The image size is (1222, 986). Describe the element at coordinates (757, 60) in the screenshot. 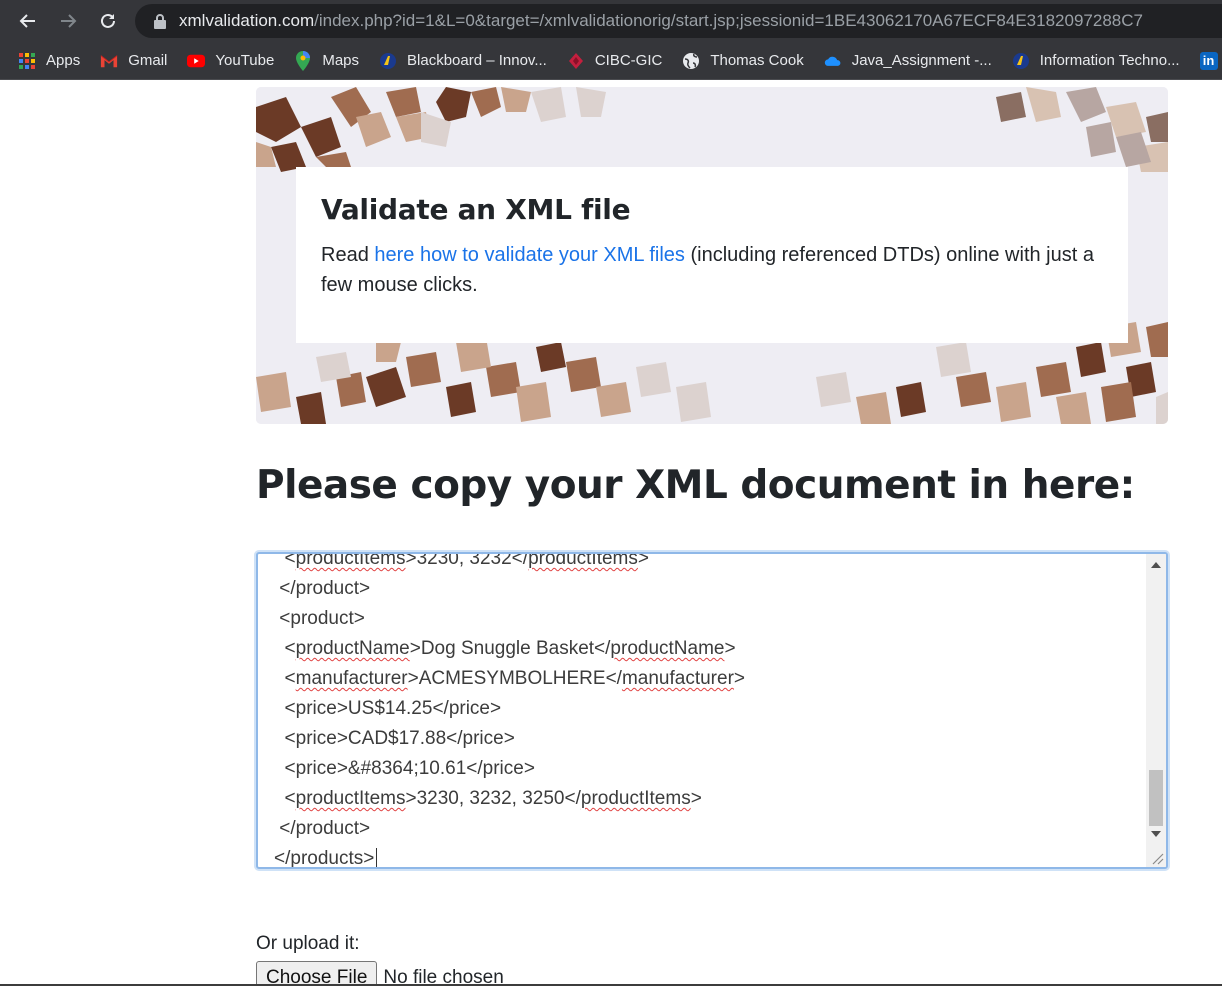

I see `bookmark-label: Thomas Cook` at that location.